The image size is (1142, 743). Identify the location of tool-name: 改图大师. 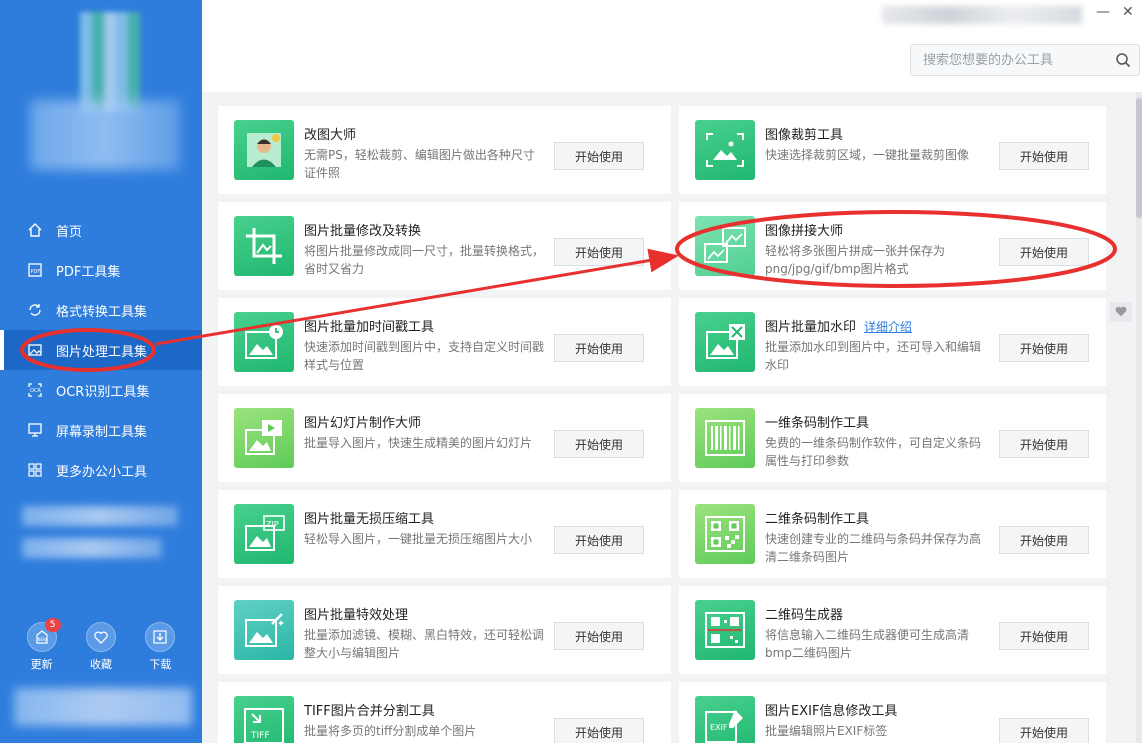
(330, 135).